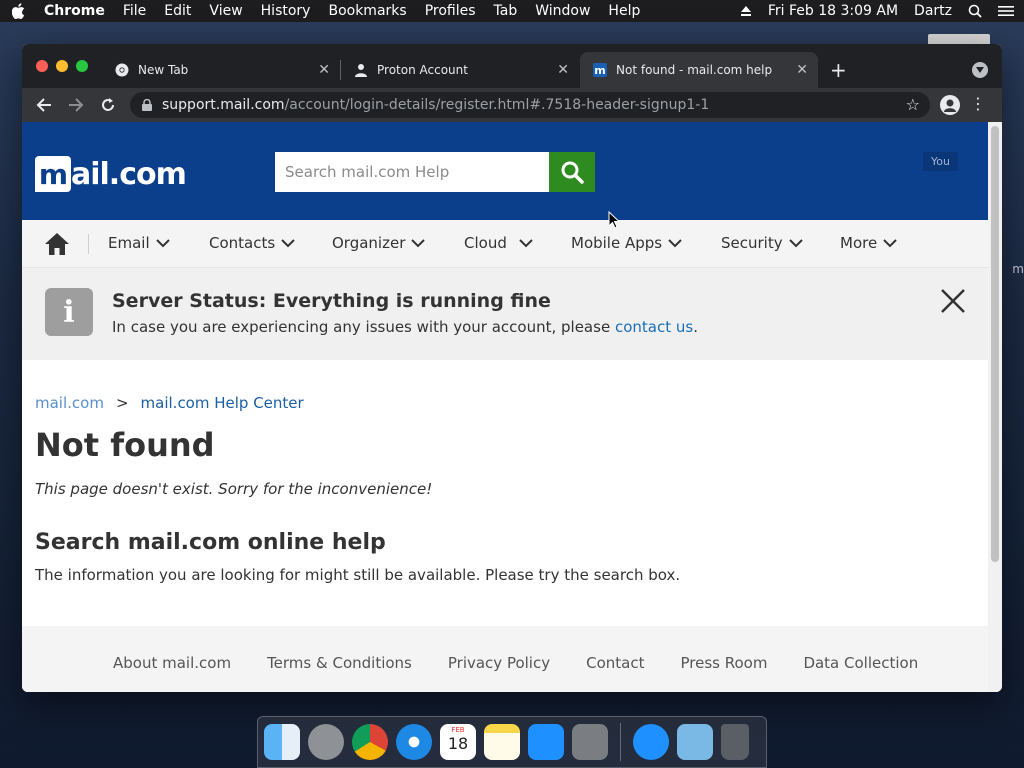  I want to click on lock-icon, so click(147, 105).